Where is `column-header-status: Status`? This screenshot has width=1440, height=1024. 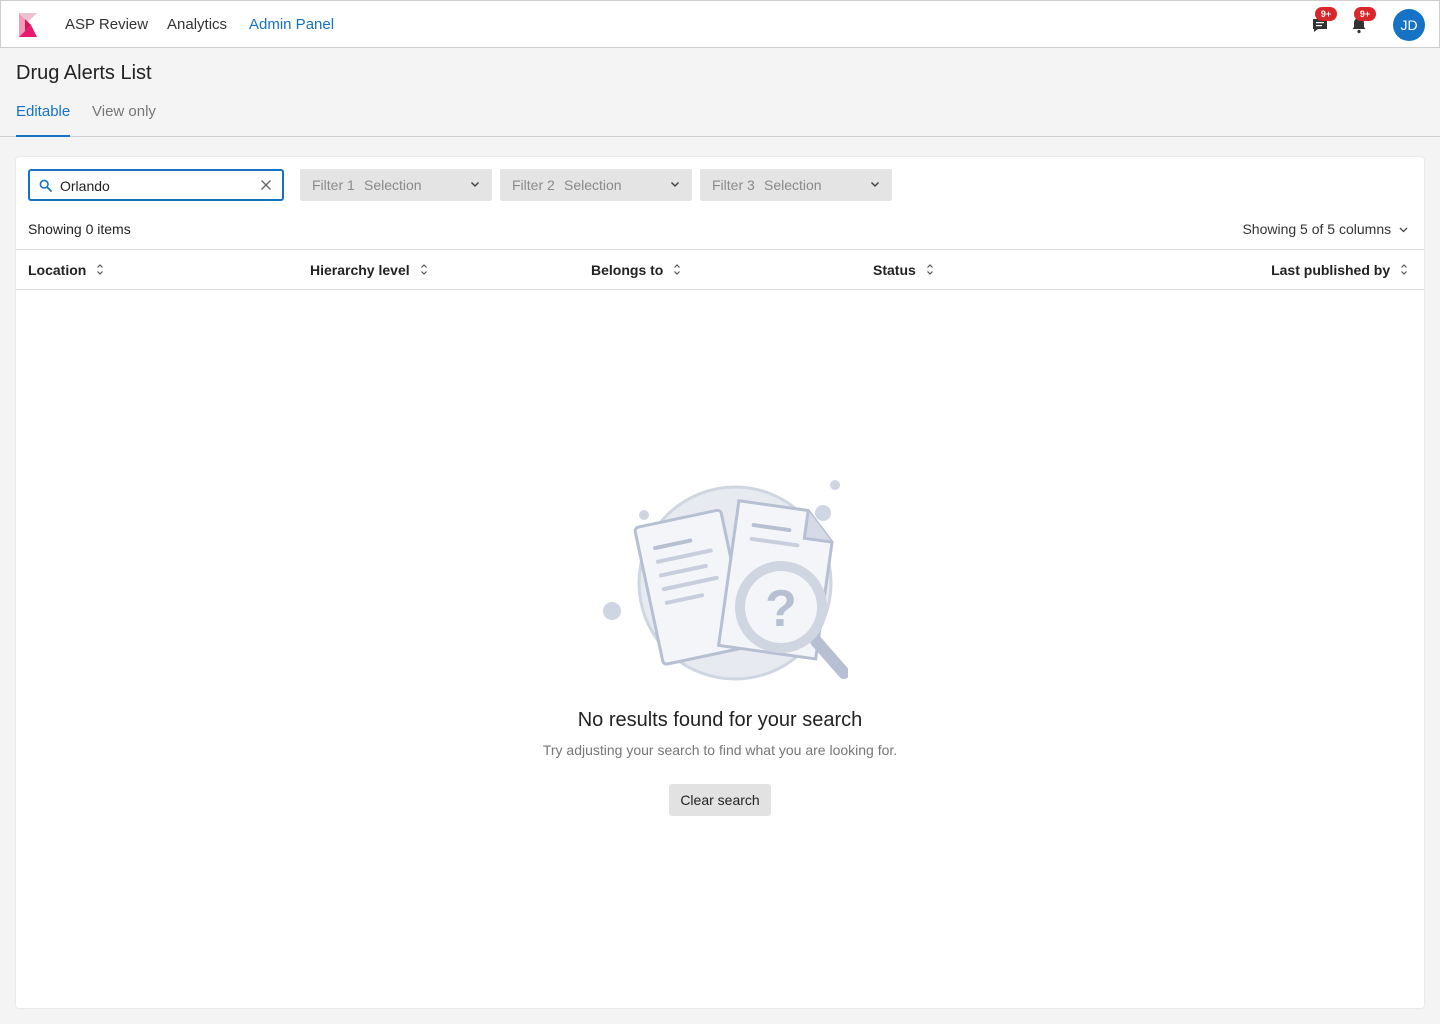 column-header-status: Status is located at coordinates (903, 270).